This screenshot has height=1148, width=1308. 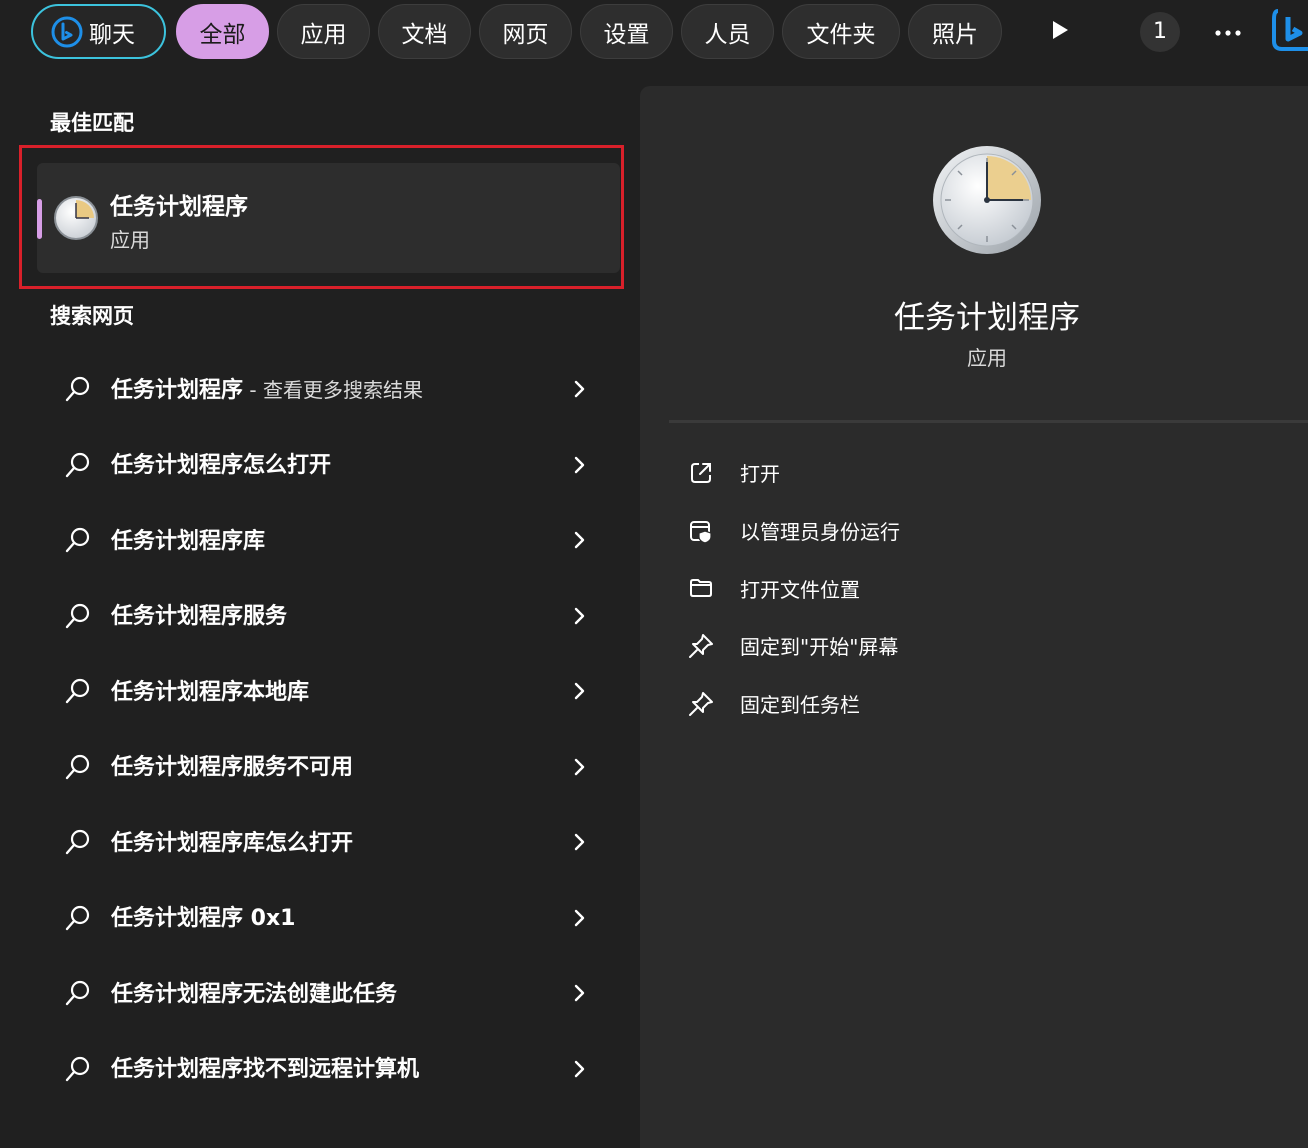 What do you see at coordinates (325, 917) in the screenshot?
I see `web-search-item: 任务计划程序 0x1` at bounding box center [325, 917].